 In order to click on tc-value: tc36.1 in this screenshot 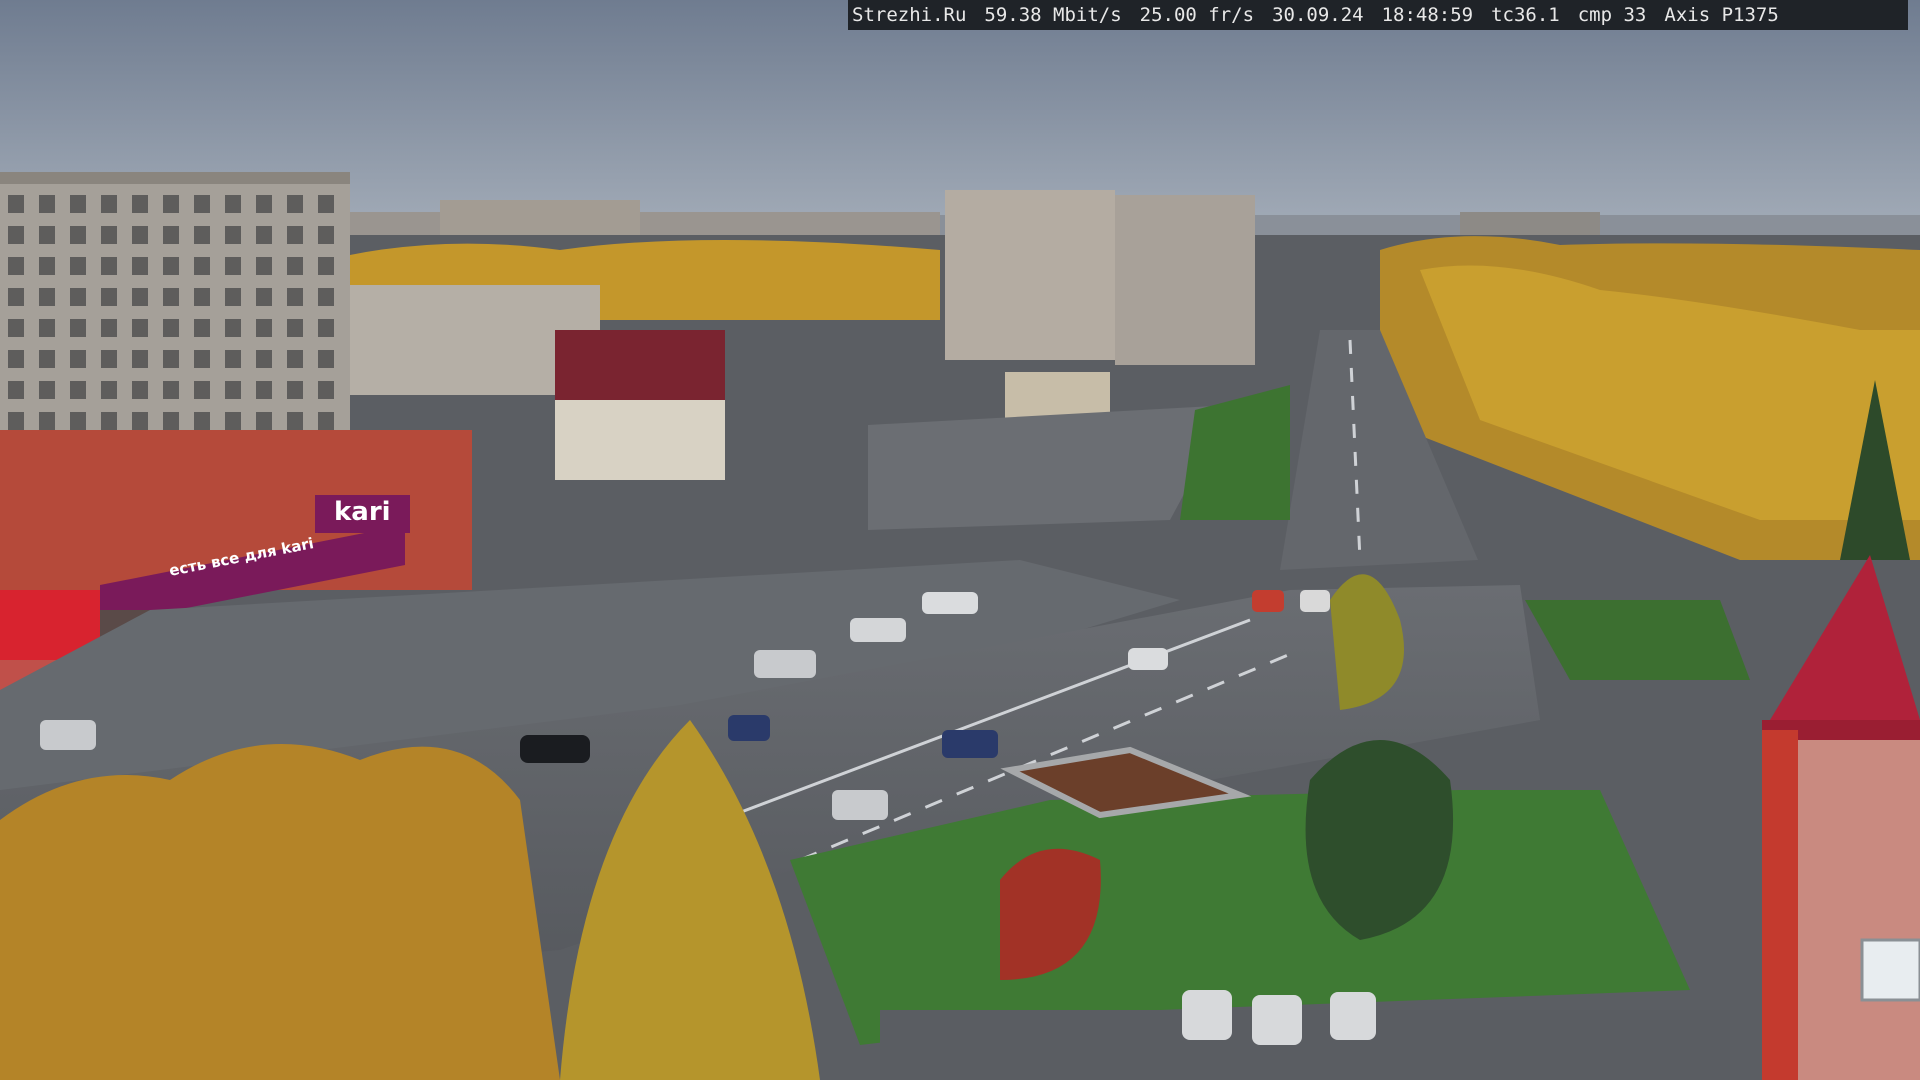, I will do `click(1525, 15)`.